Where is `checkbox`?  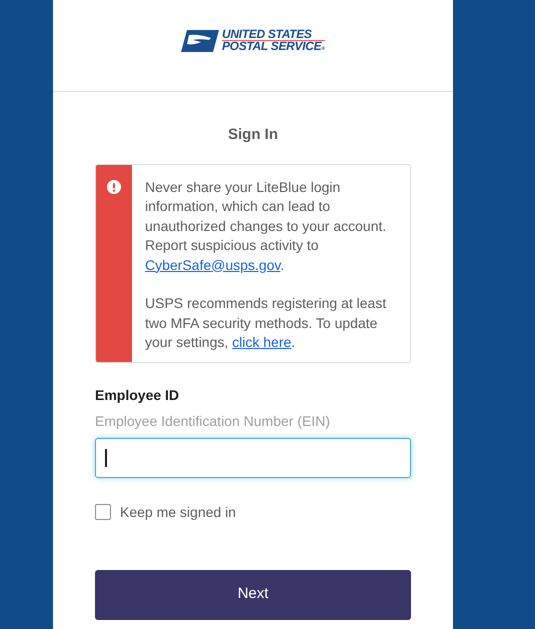
checkbox is located at coordinates (103, 512).